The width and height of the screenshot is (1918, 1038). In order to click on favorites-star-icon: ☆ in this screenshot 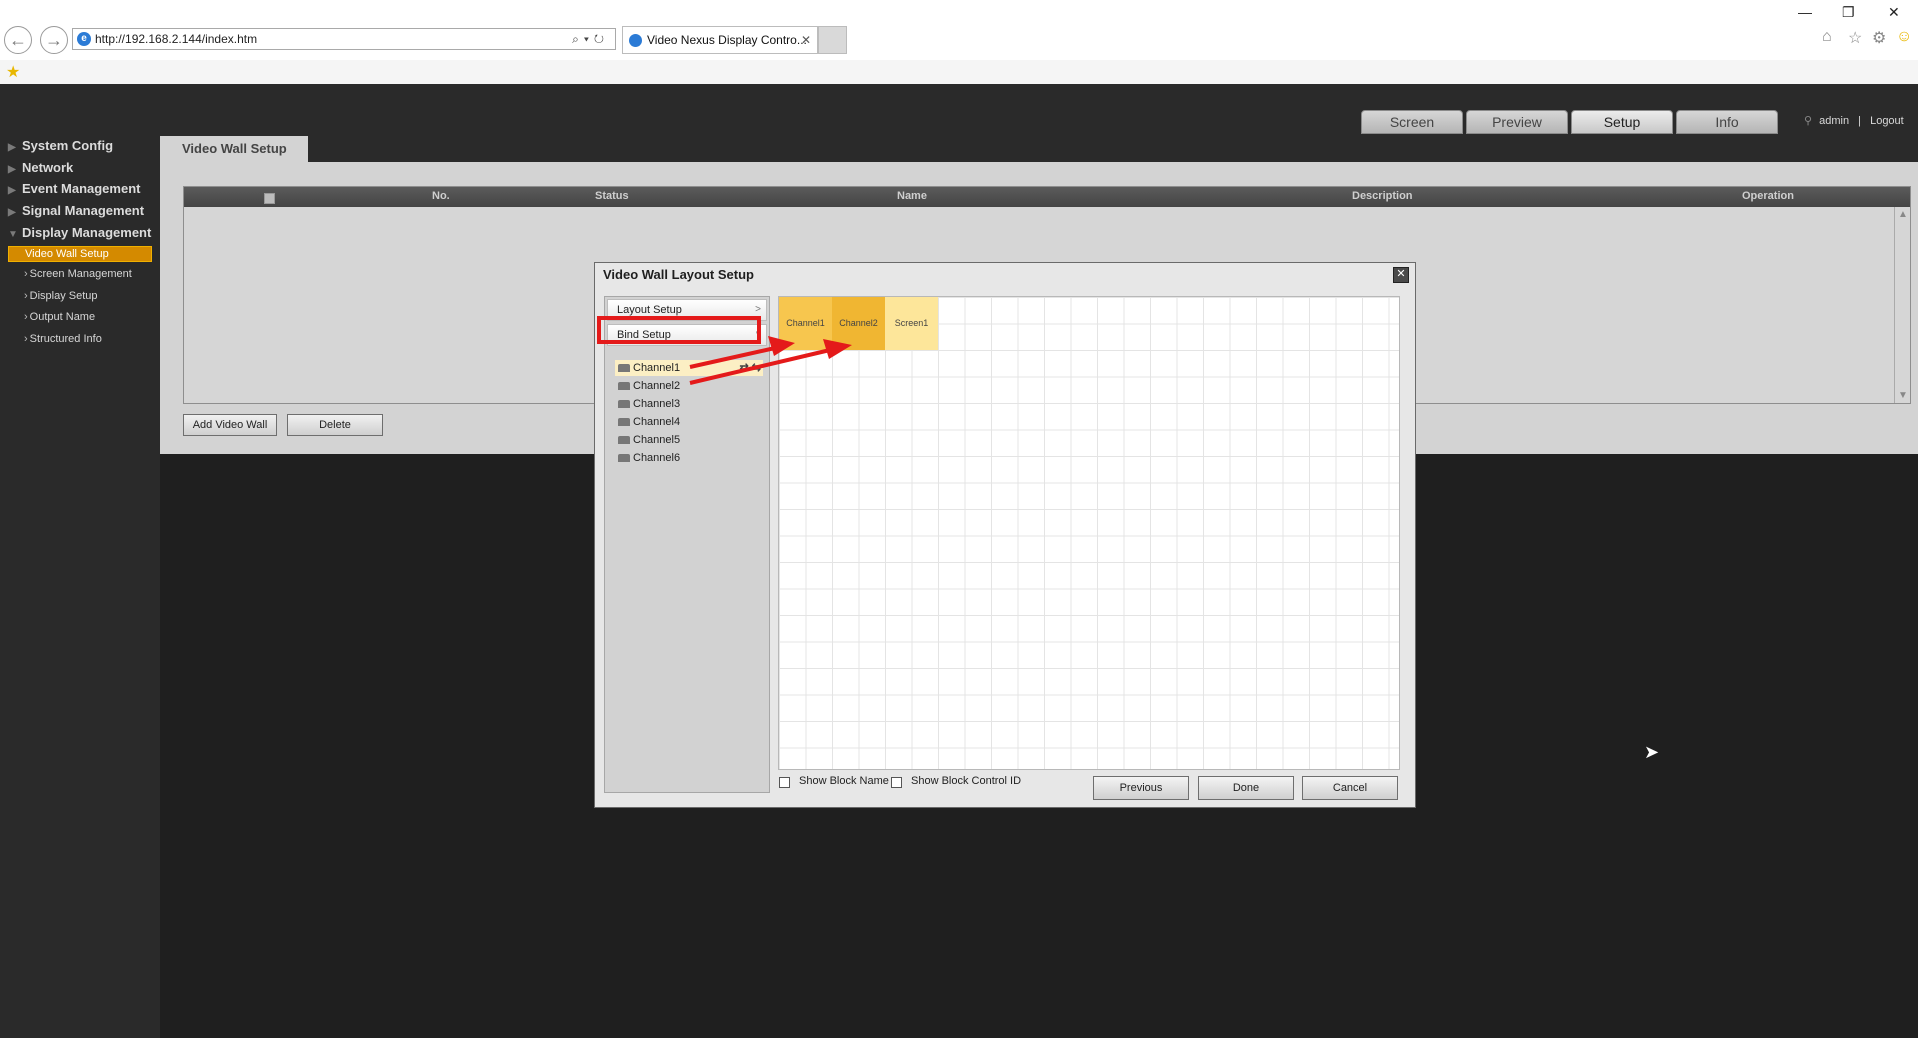, I will do `click(1855, 38)`.